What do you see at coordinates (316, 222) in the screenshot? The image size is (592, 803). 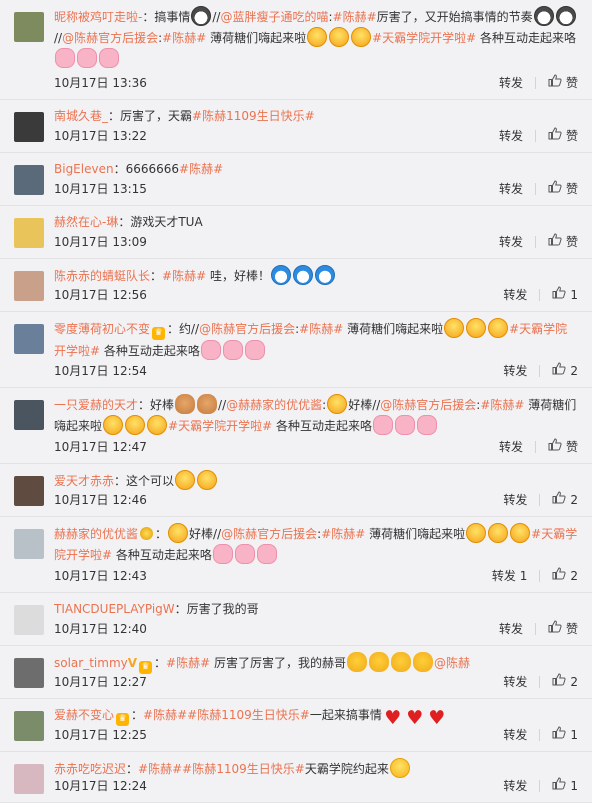 I see `comment-content: 赫然在心-琳：游戏天才TUA` at bounding box center [316, 222].